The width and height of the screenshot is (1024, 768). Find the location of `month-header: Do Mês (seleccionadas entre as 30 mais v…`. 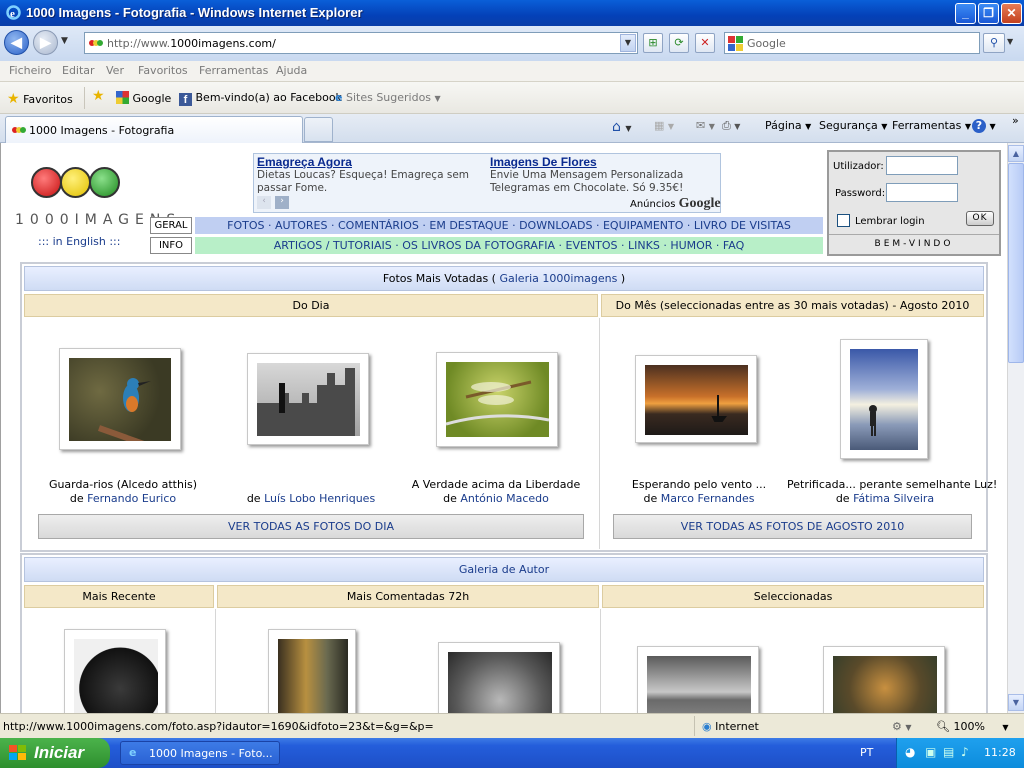

month-header: Do Mês (seleccionadas entre as 30 mais v… is located at coordinates (792, 305).